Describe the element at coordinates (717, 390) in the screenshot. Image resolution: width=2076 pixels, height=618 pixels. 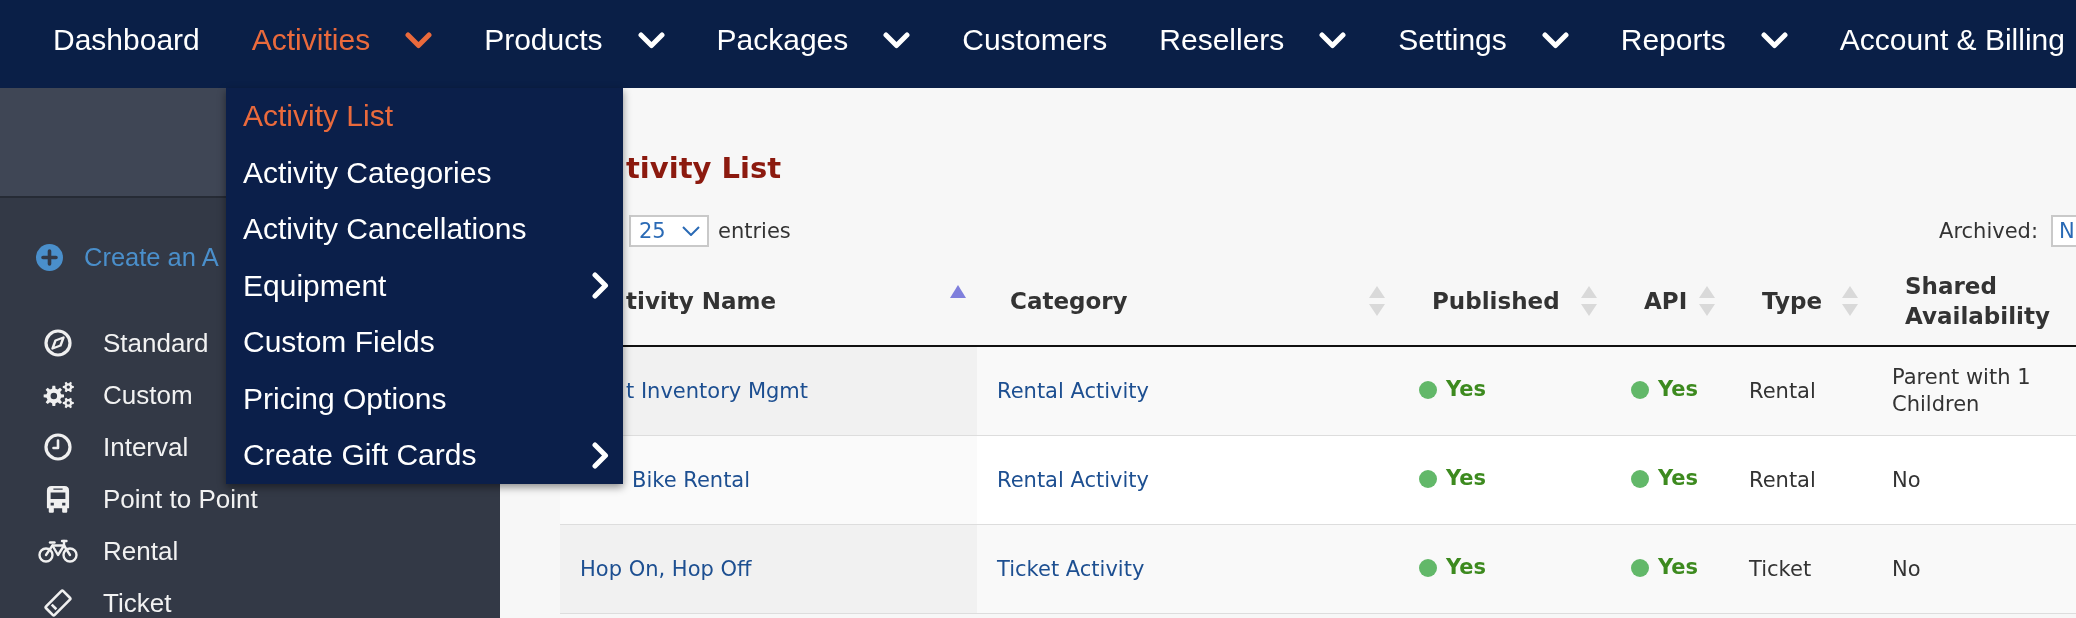
I see `activity-name-link: t Inventory Mgmt` at that location.